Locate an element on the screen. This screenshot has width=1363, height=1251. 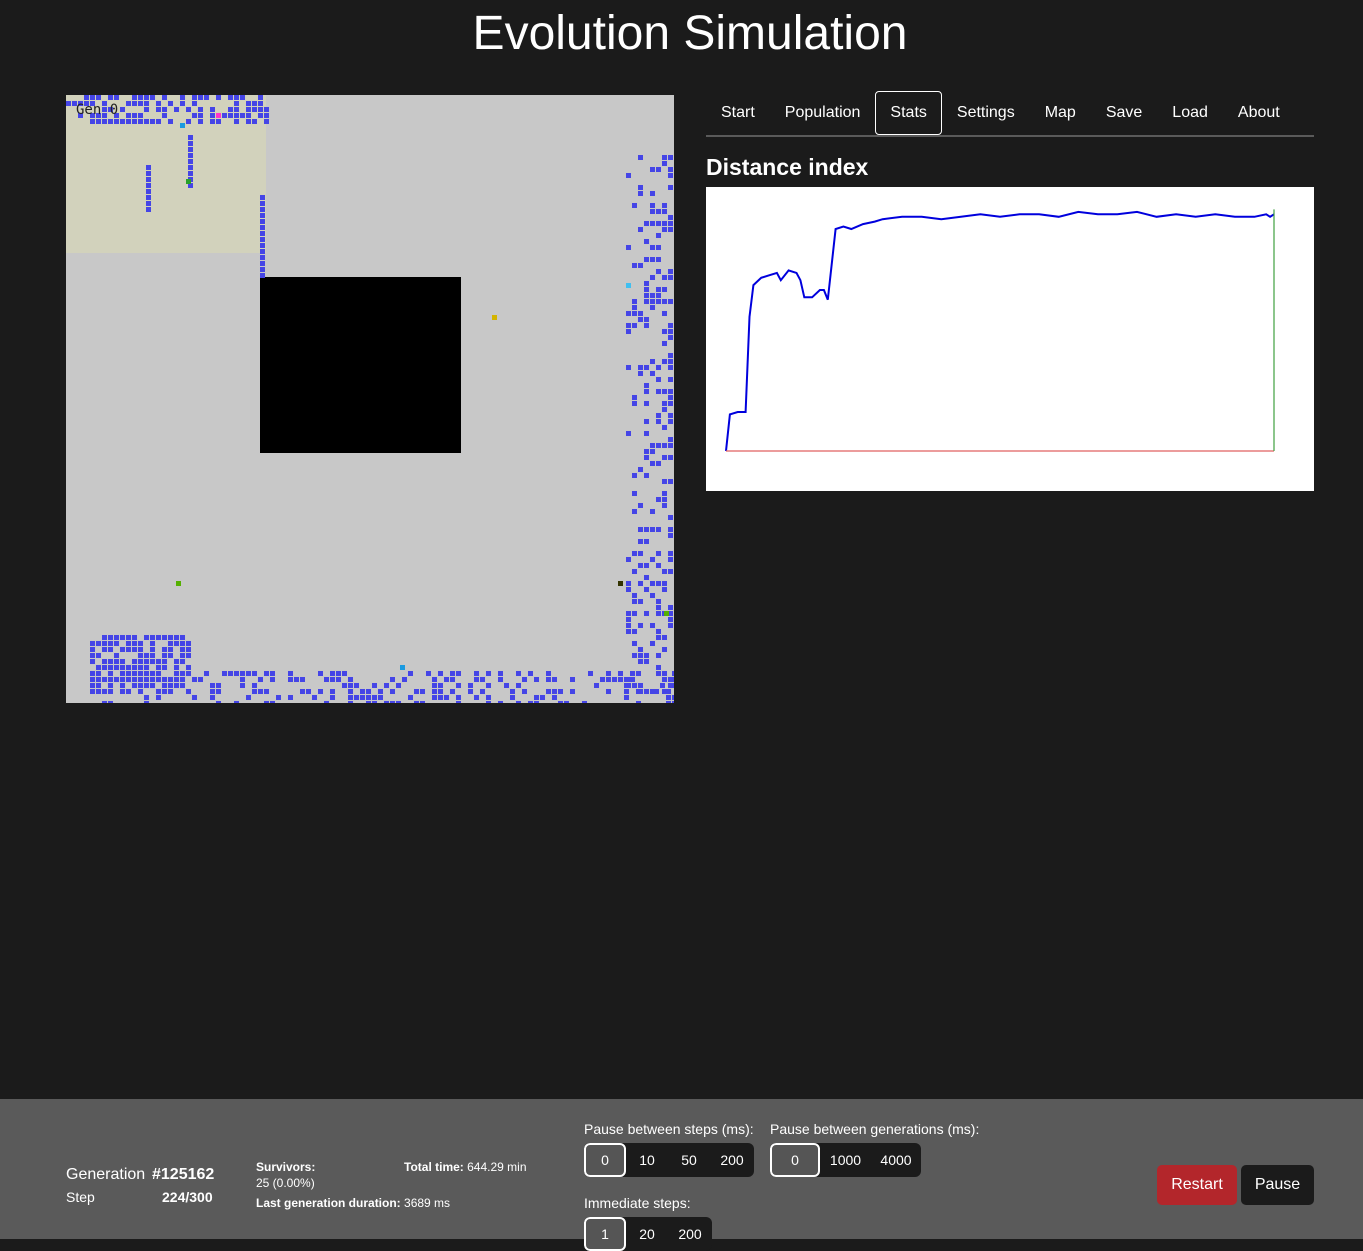
pause-button: Pause is located at coordinates (1277, 1185).